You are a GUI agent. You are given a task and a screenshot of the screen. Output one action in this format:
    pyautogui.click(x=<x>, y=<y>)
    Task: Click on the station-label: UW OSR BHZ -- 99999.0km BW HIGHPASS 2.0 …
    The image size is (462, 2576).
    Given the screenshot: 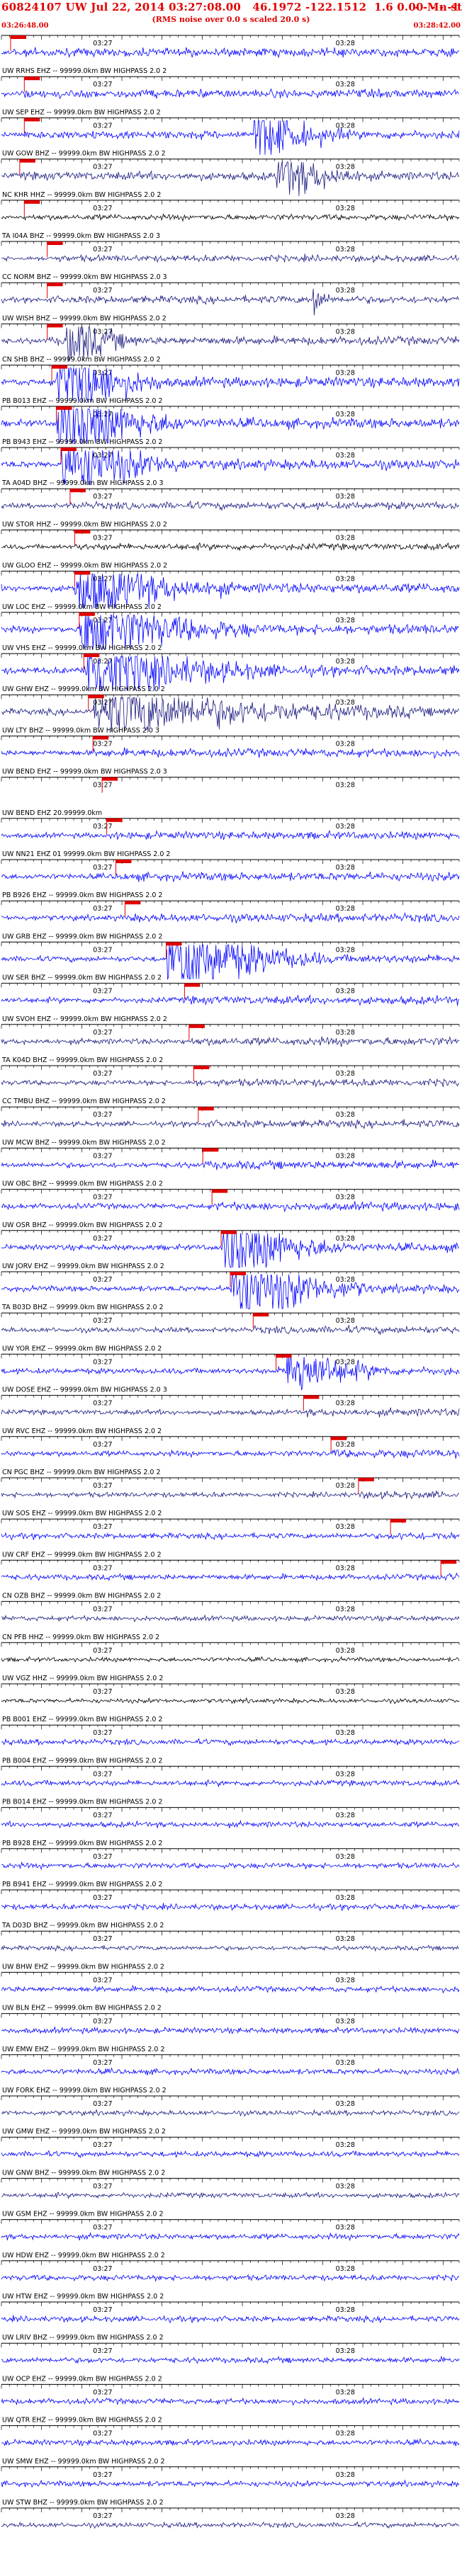 What is the action you would take?
    pyautogui.click(x=82, y=1225)
    